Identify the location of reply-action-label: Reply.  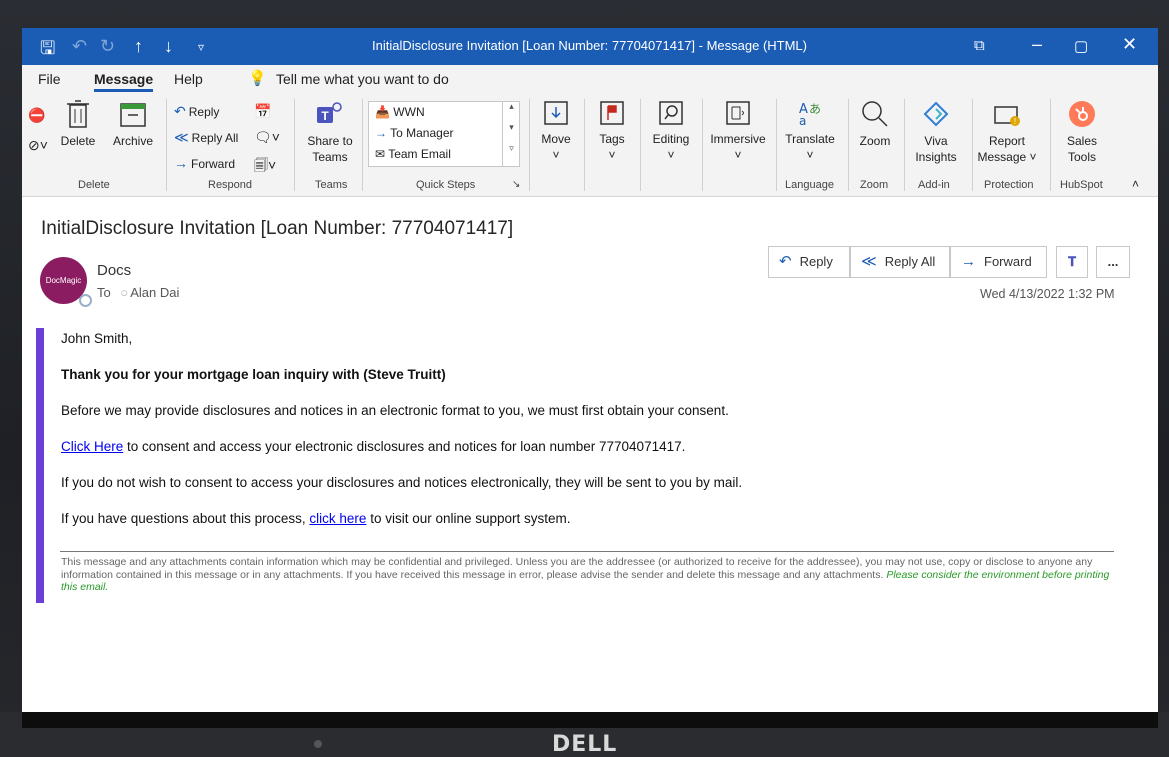
(816, 261).